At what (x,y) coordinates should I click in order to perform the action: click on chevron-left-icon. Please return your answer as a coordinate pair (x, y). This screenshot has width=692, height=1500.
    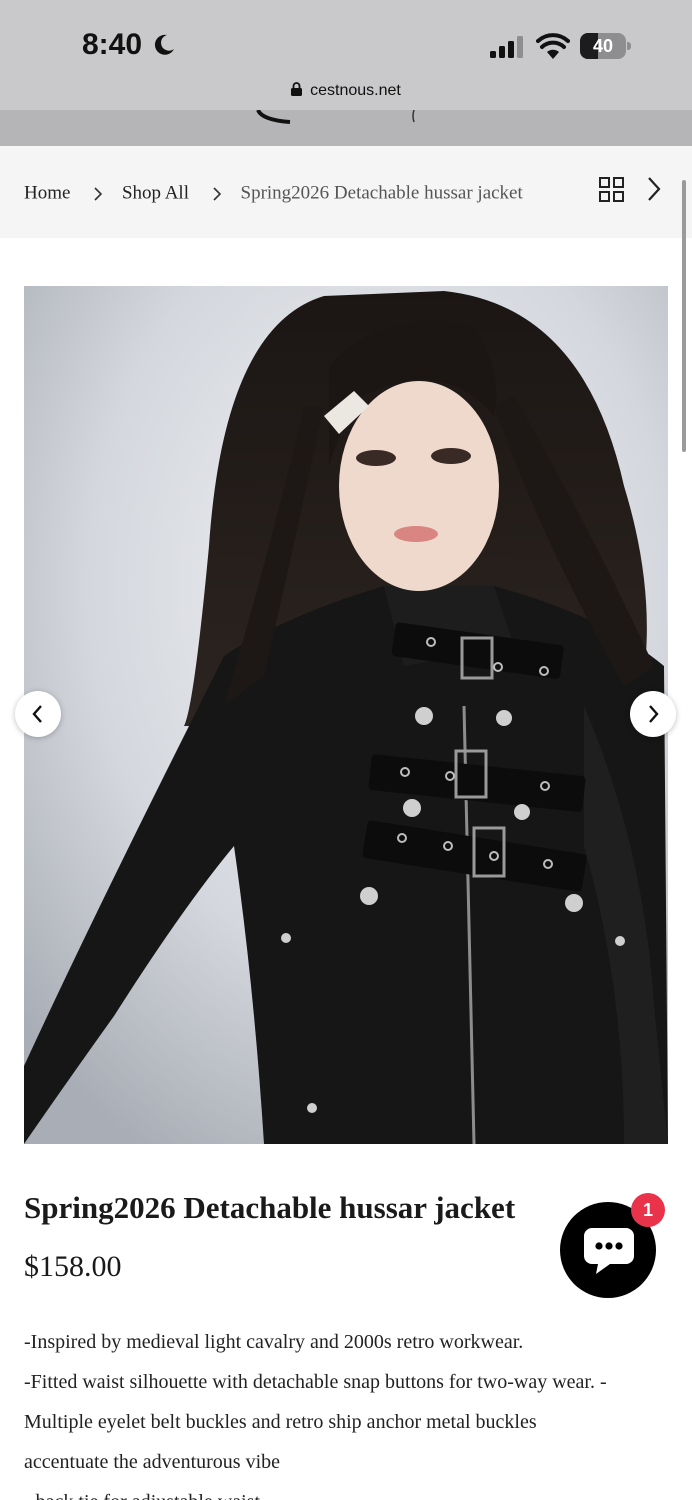
    Looking at the image, I should click on (37, 714).